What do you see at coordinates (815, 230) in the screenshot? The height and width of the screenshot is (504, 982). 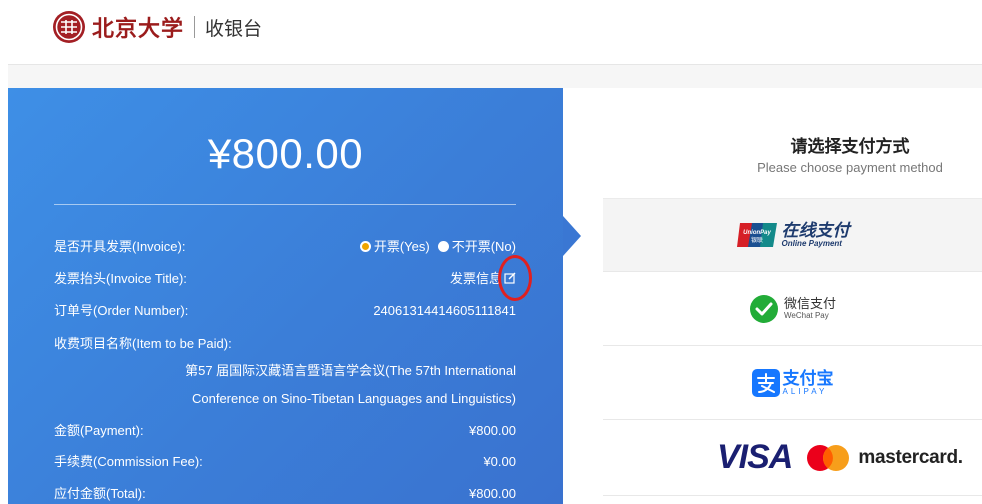 I see `unionpay-cn-label: 在线支付` at bounding box center [815, 230].